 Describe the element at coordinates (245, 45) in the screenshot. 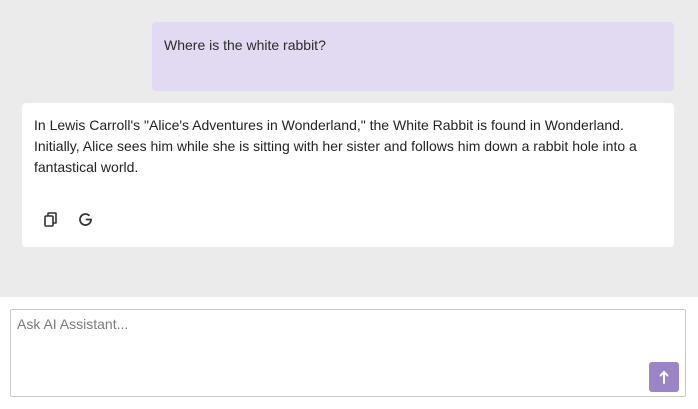

I see `user-message-text: Where is the white rabbit?` at that location.